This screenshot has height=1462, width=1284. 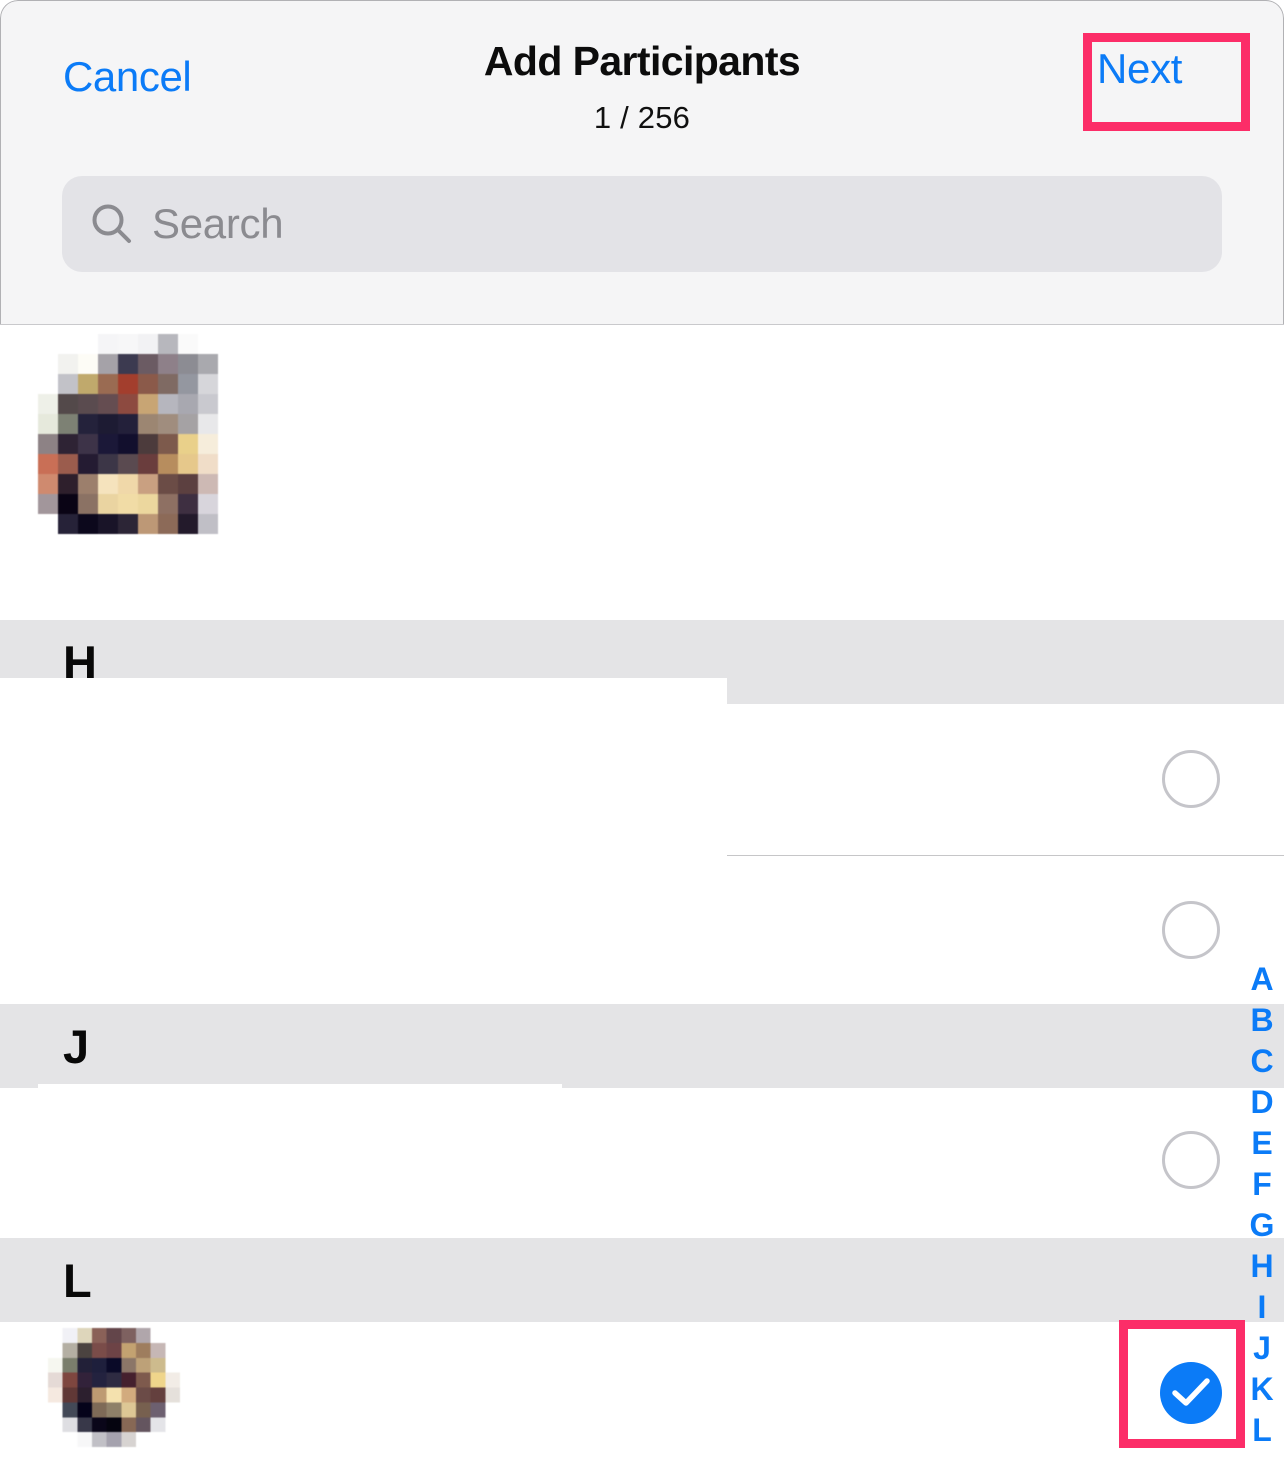 What do you see at coordinates (1191, 1393) in the screenshot?
I see `selected-contact-checkbox` at bounding box center [1191, 1393].